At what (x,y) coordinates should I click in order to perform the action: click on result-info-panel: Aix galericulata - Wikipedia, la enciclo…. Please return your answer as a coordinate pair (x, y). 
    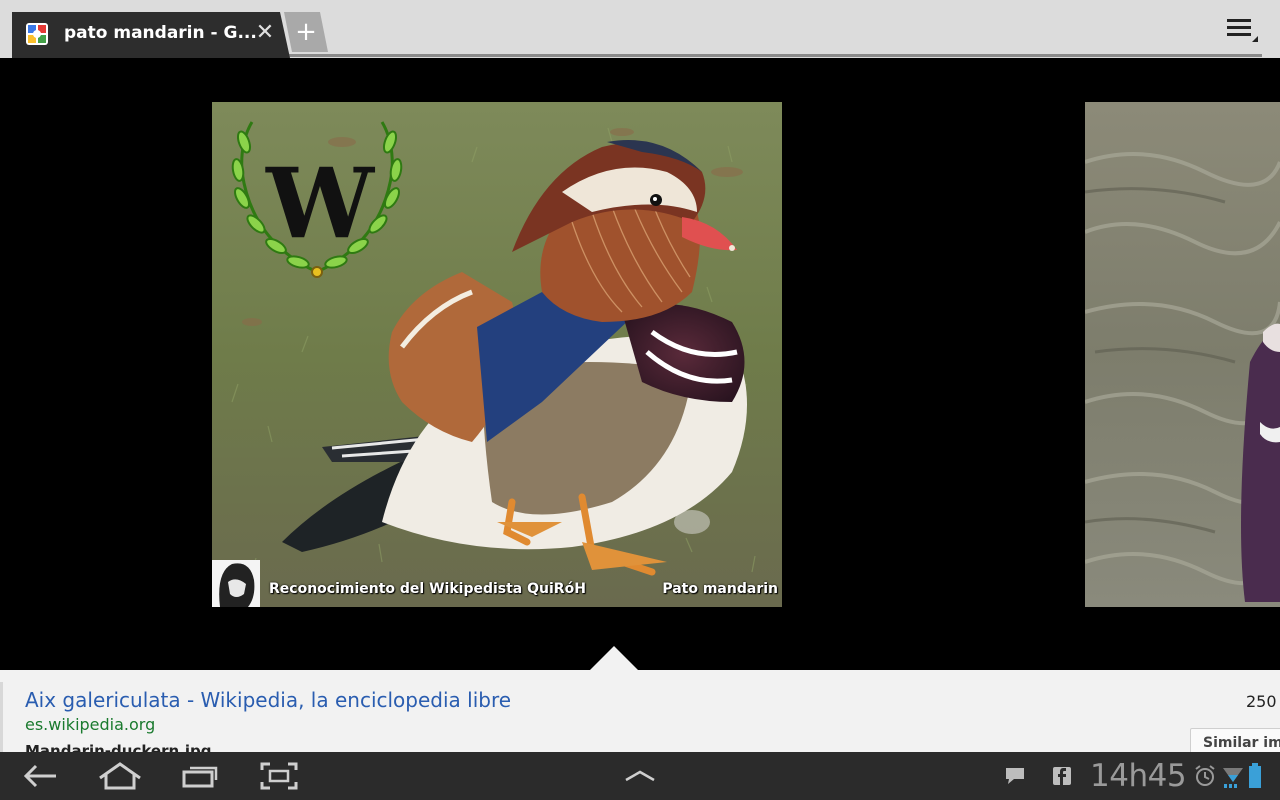
    Looking at the image, I should click on (640, 711).